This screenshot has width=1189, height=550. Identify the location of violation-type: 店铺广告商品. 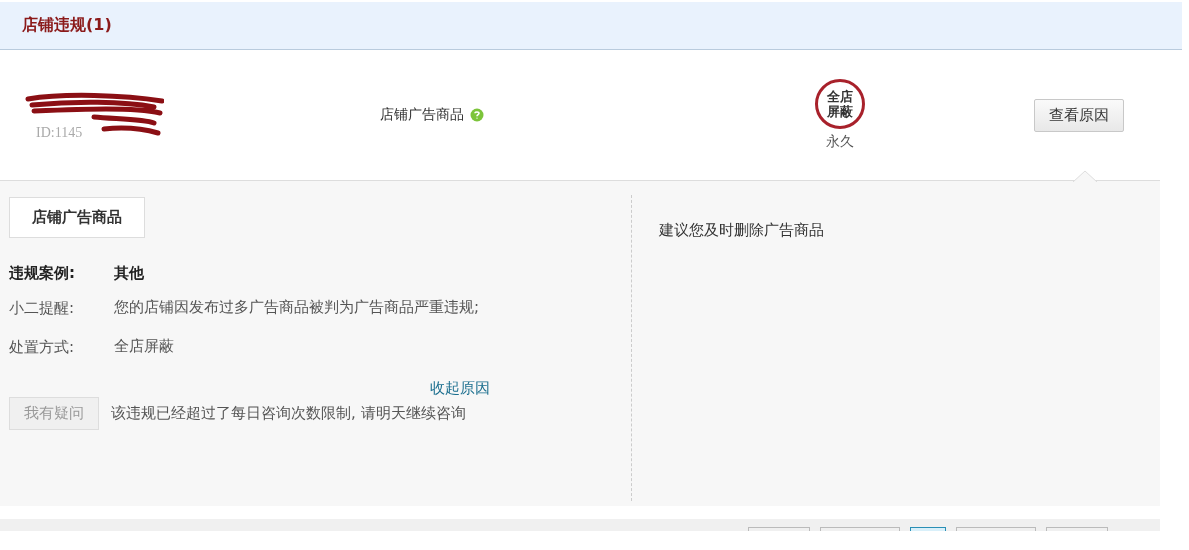
(422, 115).